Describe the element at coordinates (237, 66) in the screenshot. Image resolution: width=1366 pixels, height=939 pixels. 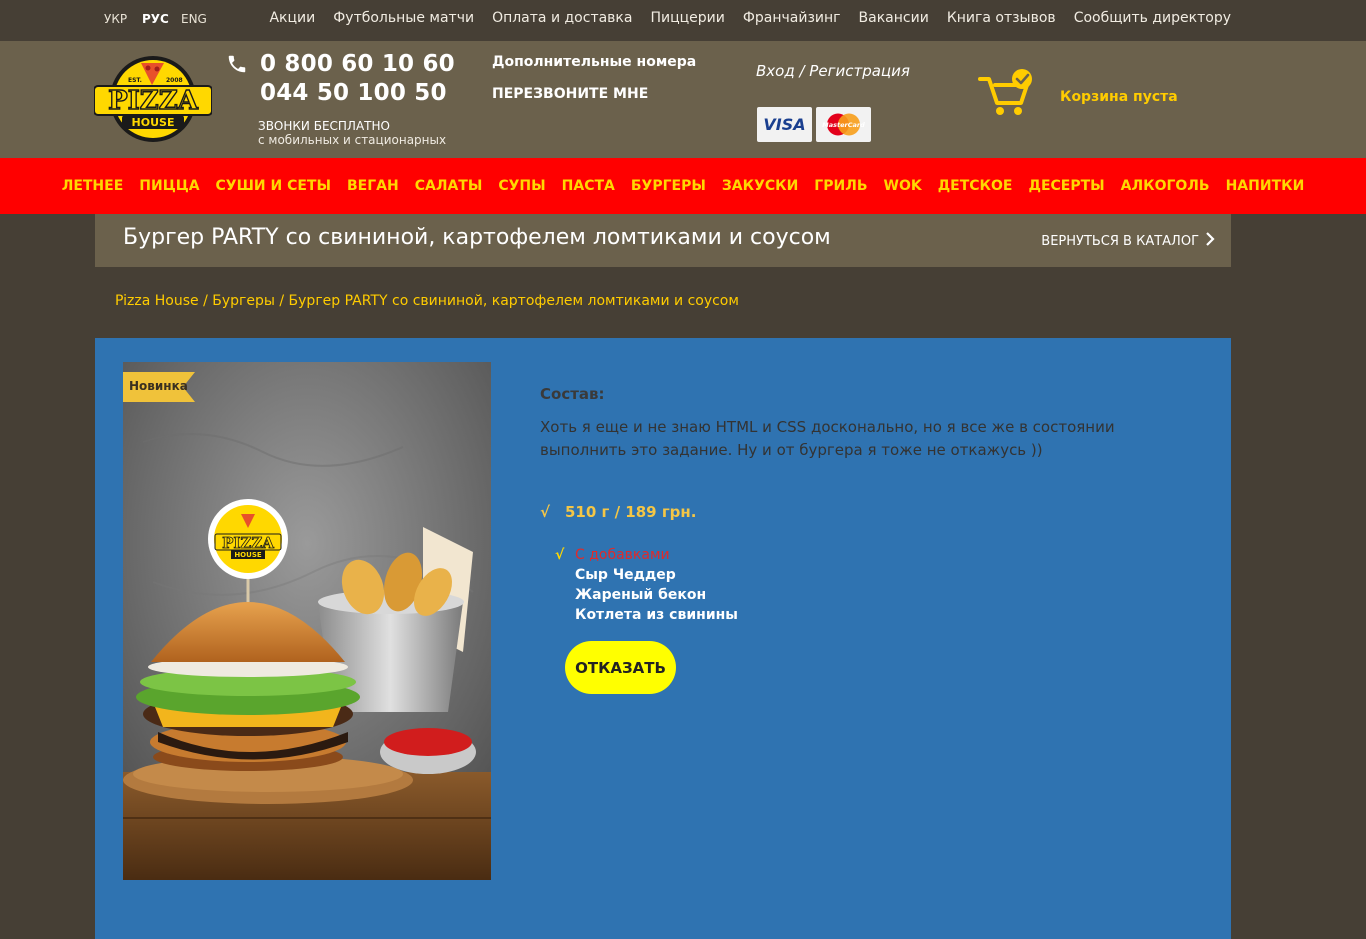
I see `phone-icon` at that location.